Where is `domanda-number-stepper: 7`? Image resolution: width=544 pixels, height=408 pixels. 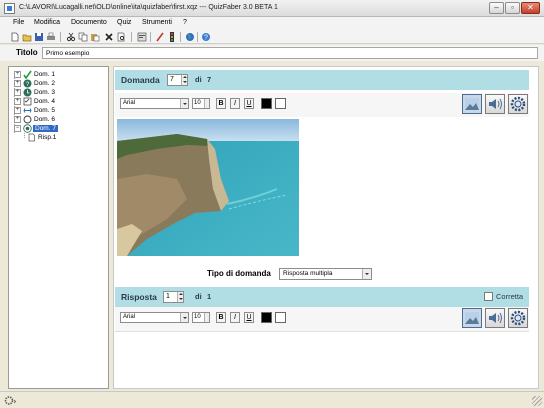 domanda-number-stepper: 7 is located at coordinates (177, 80).